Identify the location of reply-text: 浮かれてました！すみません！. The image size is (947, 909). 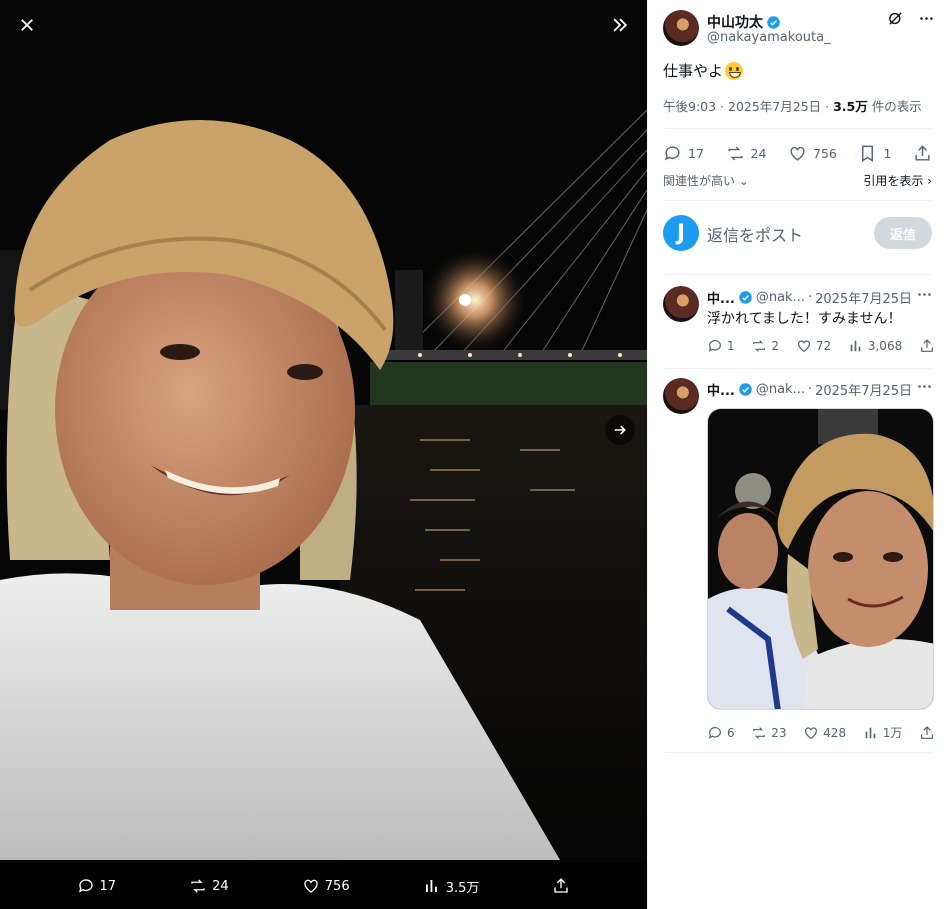
(804, 319).